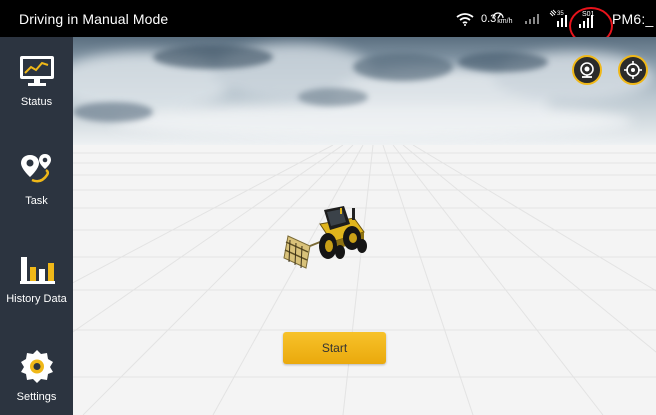 This screenshot has width=656, height=415. I want to click on route-pin-icon, so click(37, 170).